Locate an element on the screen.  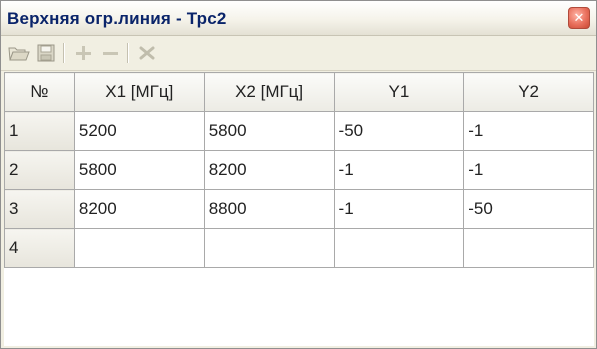
add-plus-icon is located at coordinates (83, 53).